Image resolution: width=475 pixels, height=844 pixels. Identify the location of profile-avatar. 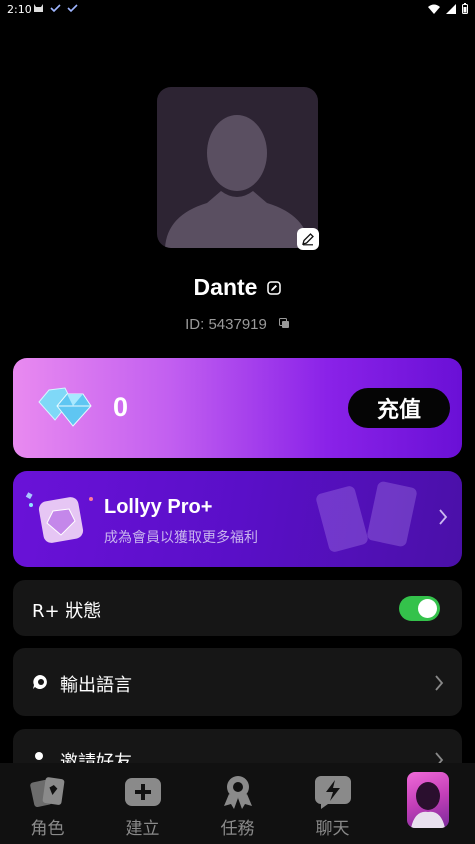
(237, 167).